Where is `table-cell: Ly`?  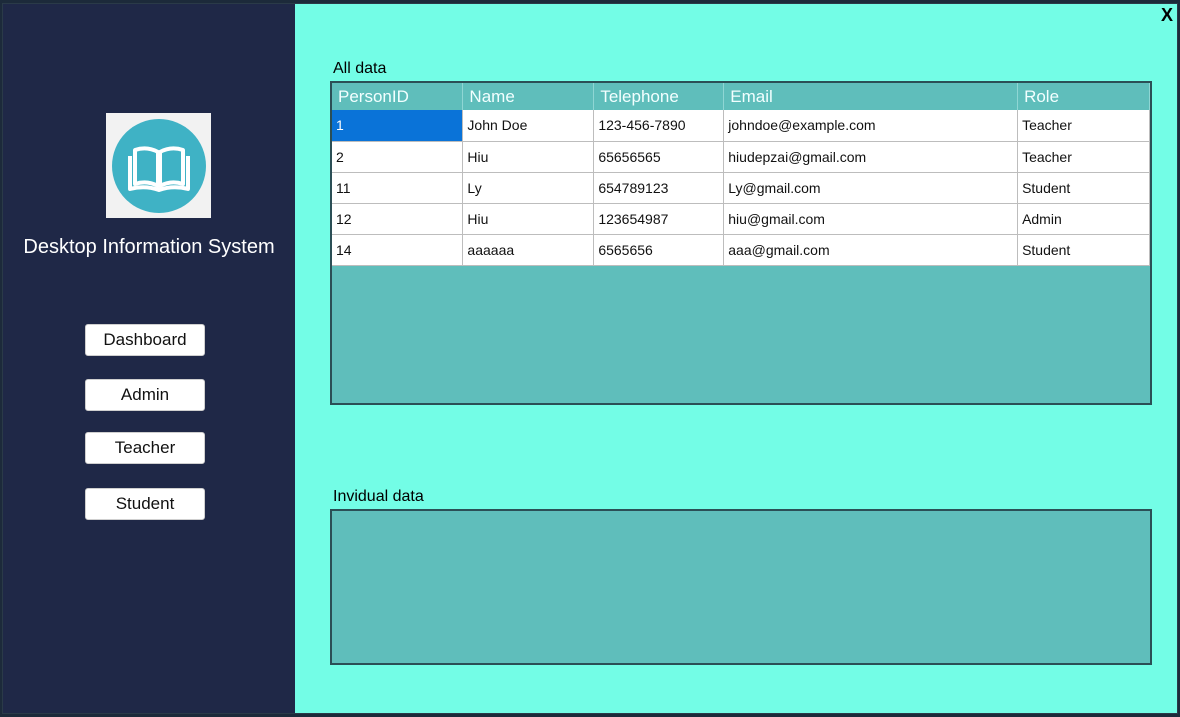
table-cell: Ly is located at coordinates (528, 188).